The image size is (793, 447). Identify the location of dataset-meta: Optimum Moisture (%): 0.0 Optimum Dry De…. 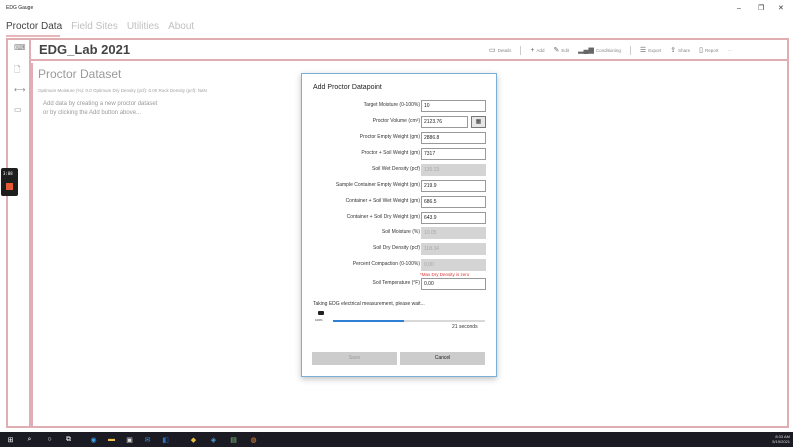
(122, 90).